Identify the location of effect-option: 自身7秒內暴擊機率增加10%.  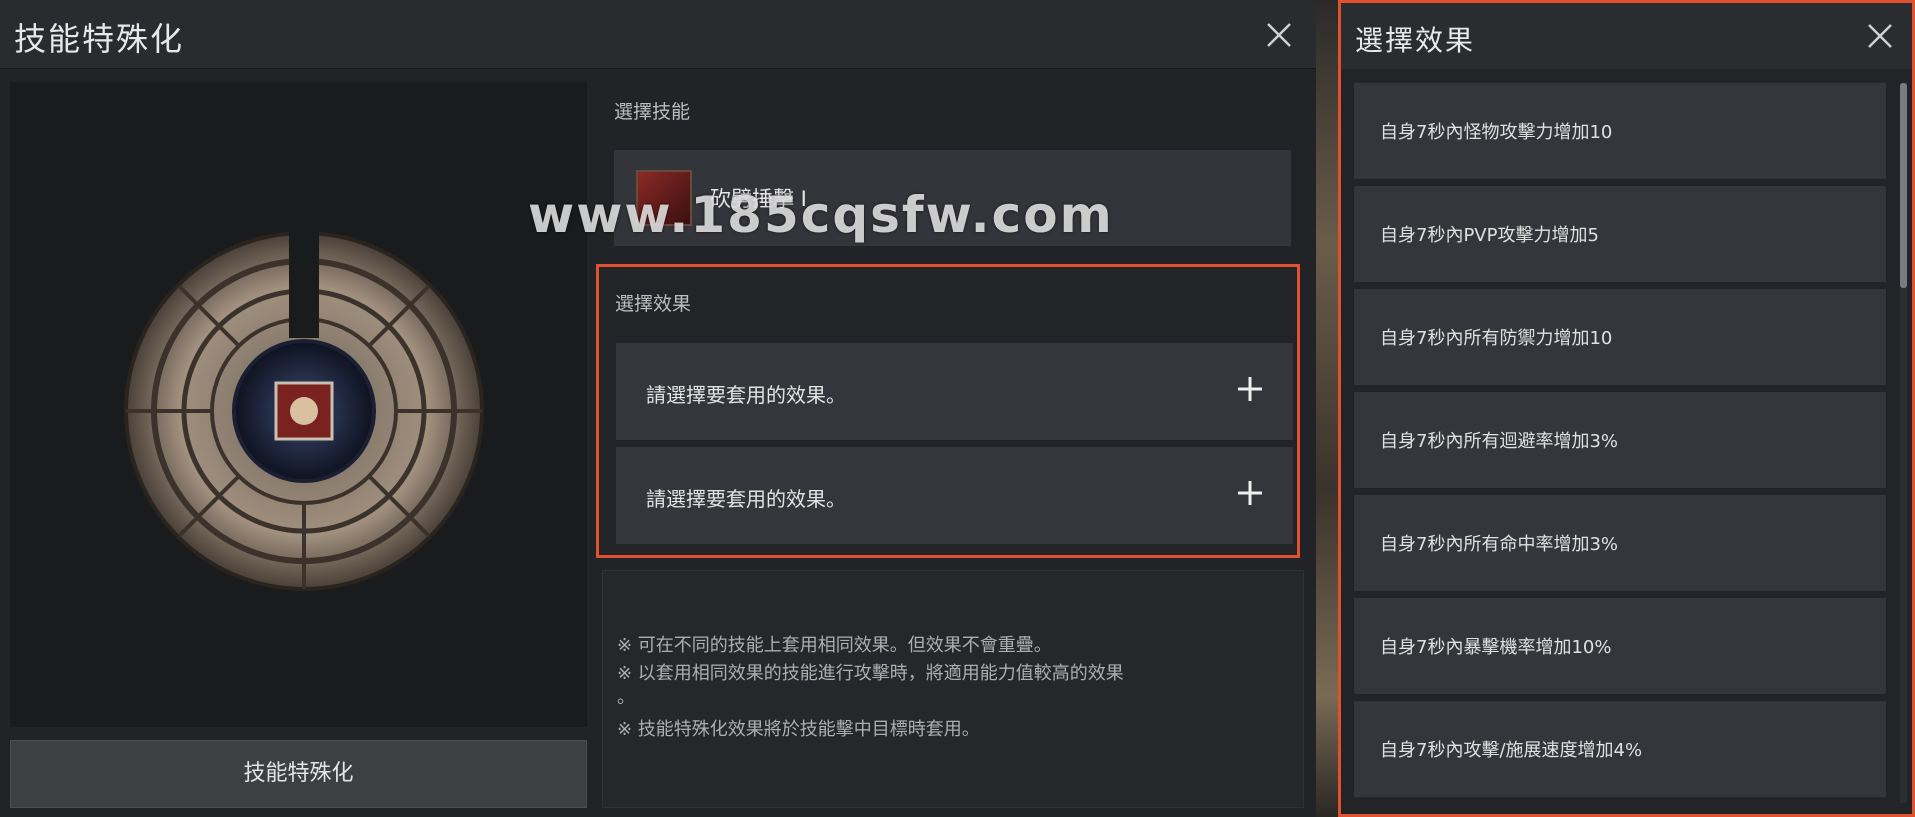
(1620, 646).